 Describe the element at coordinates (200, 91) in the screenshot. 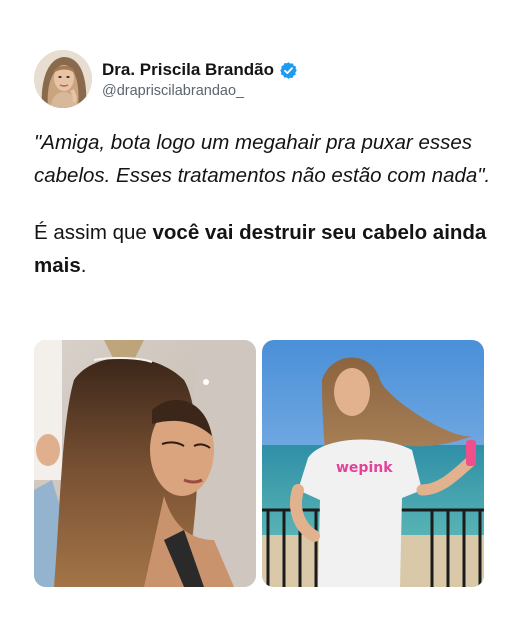

I see `handle: @drapriscilabrandao_` at that location.